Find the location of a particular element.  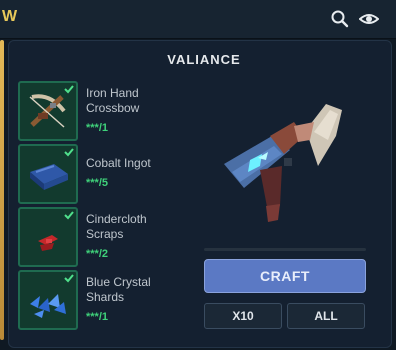

valiance-crossbow-icon is located at coordinates (283, 163).